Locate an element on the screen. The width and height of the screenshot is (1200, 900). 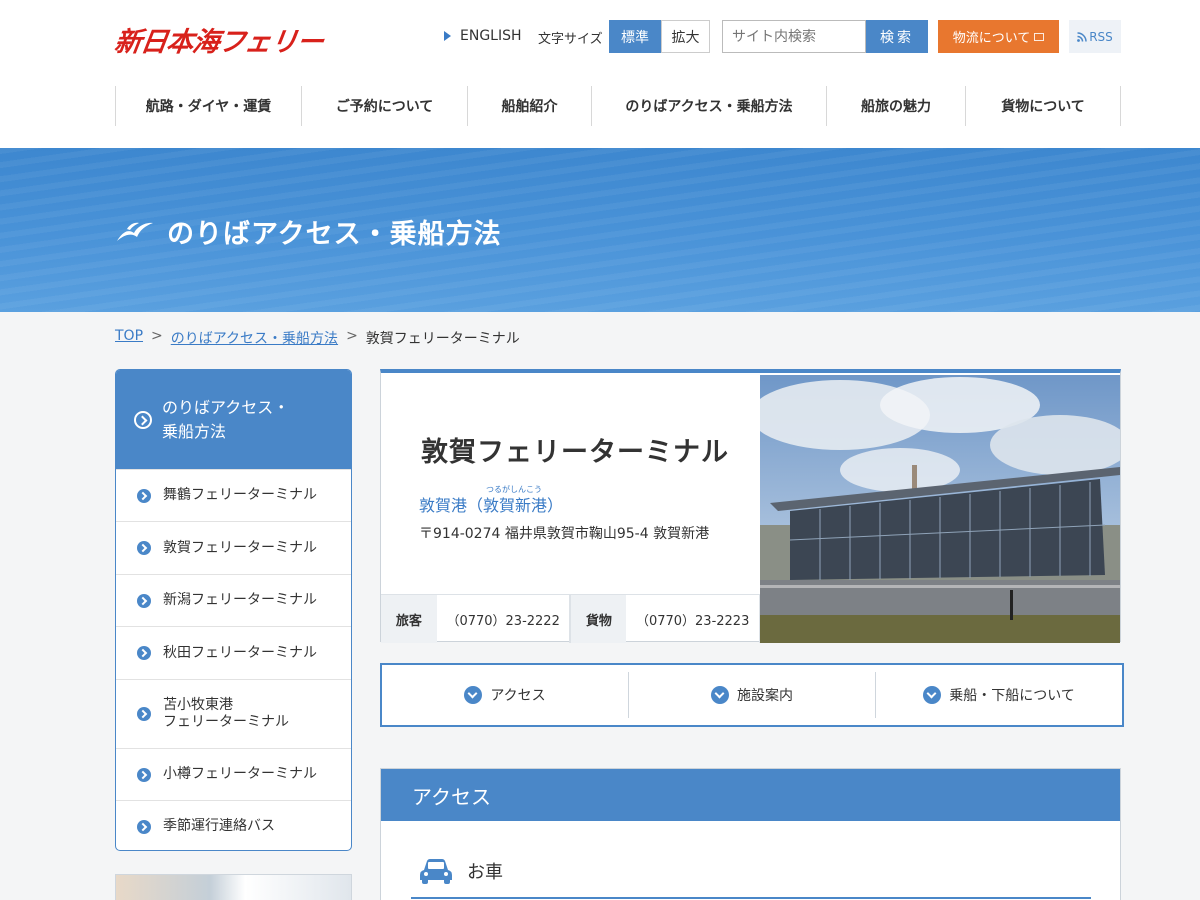
english-label: ENGLISH is located at coordinates (491, 36).